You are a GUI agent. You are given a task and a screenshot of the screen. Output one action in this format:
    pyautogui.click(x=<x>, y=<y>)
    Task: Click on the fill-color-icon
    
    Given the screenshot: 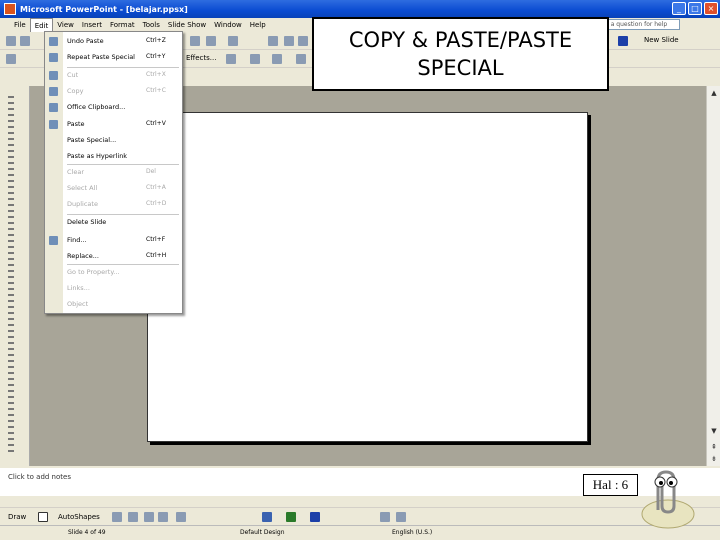 What is the action you would take?
    pyautogui.click(x=267, y=517)
    